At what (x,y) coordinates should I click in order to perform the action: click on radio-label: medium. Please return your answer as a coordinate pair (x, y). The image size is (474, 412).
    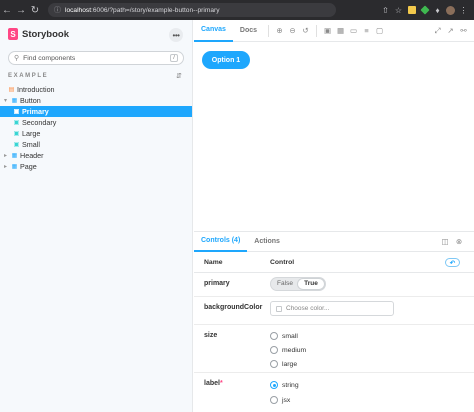
    Looking at the image, I should click on (294, 350).